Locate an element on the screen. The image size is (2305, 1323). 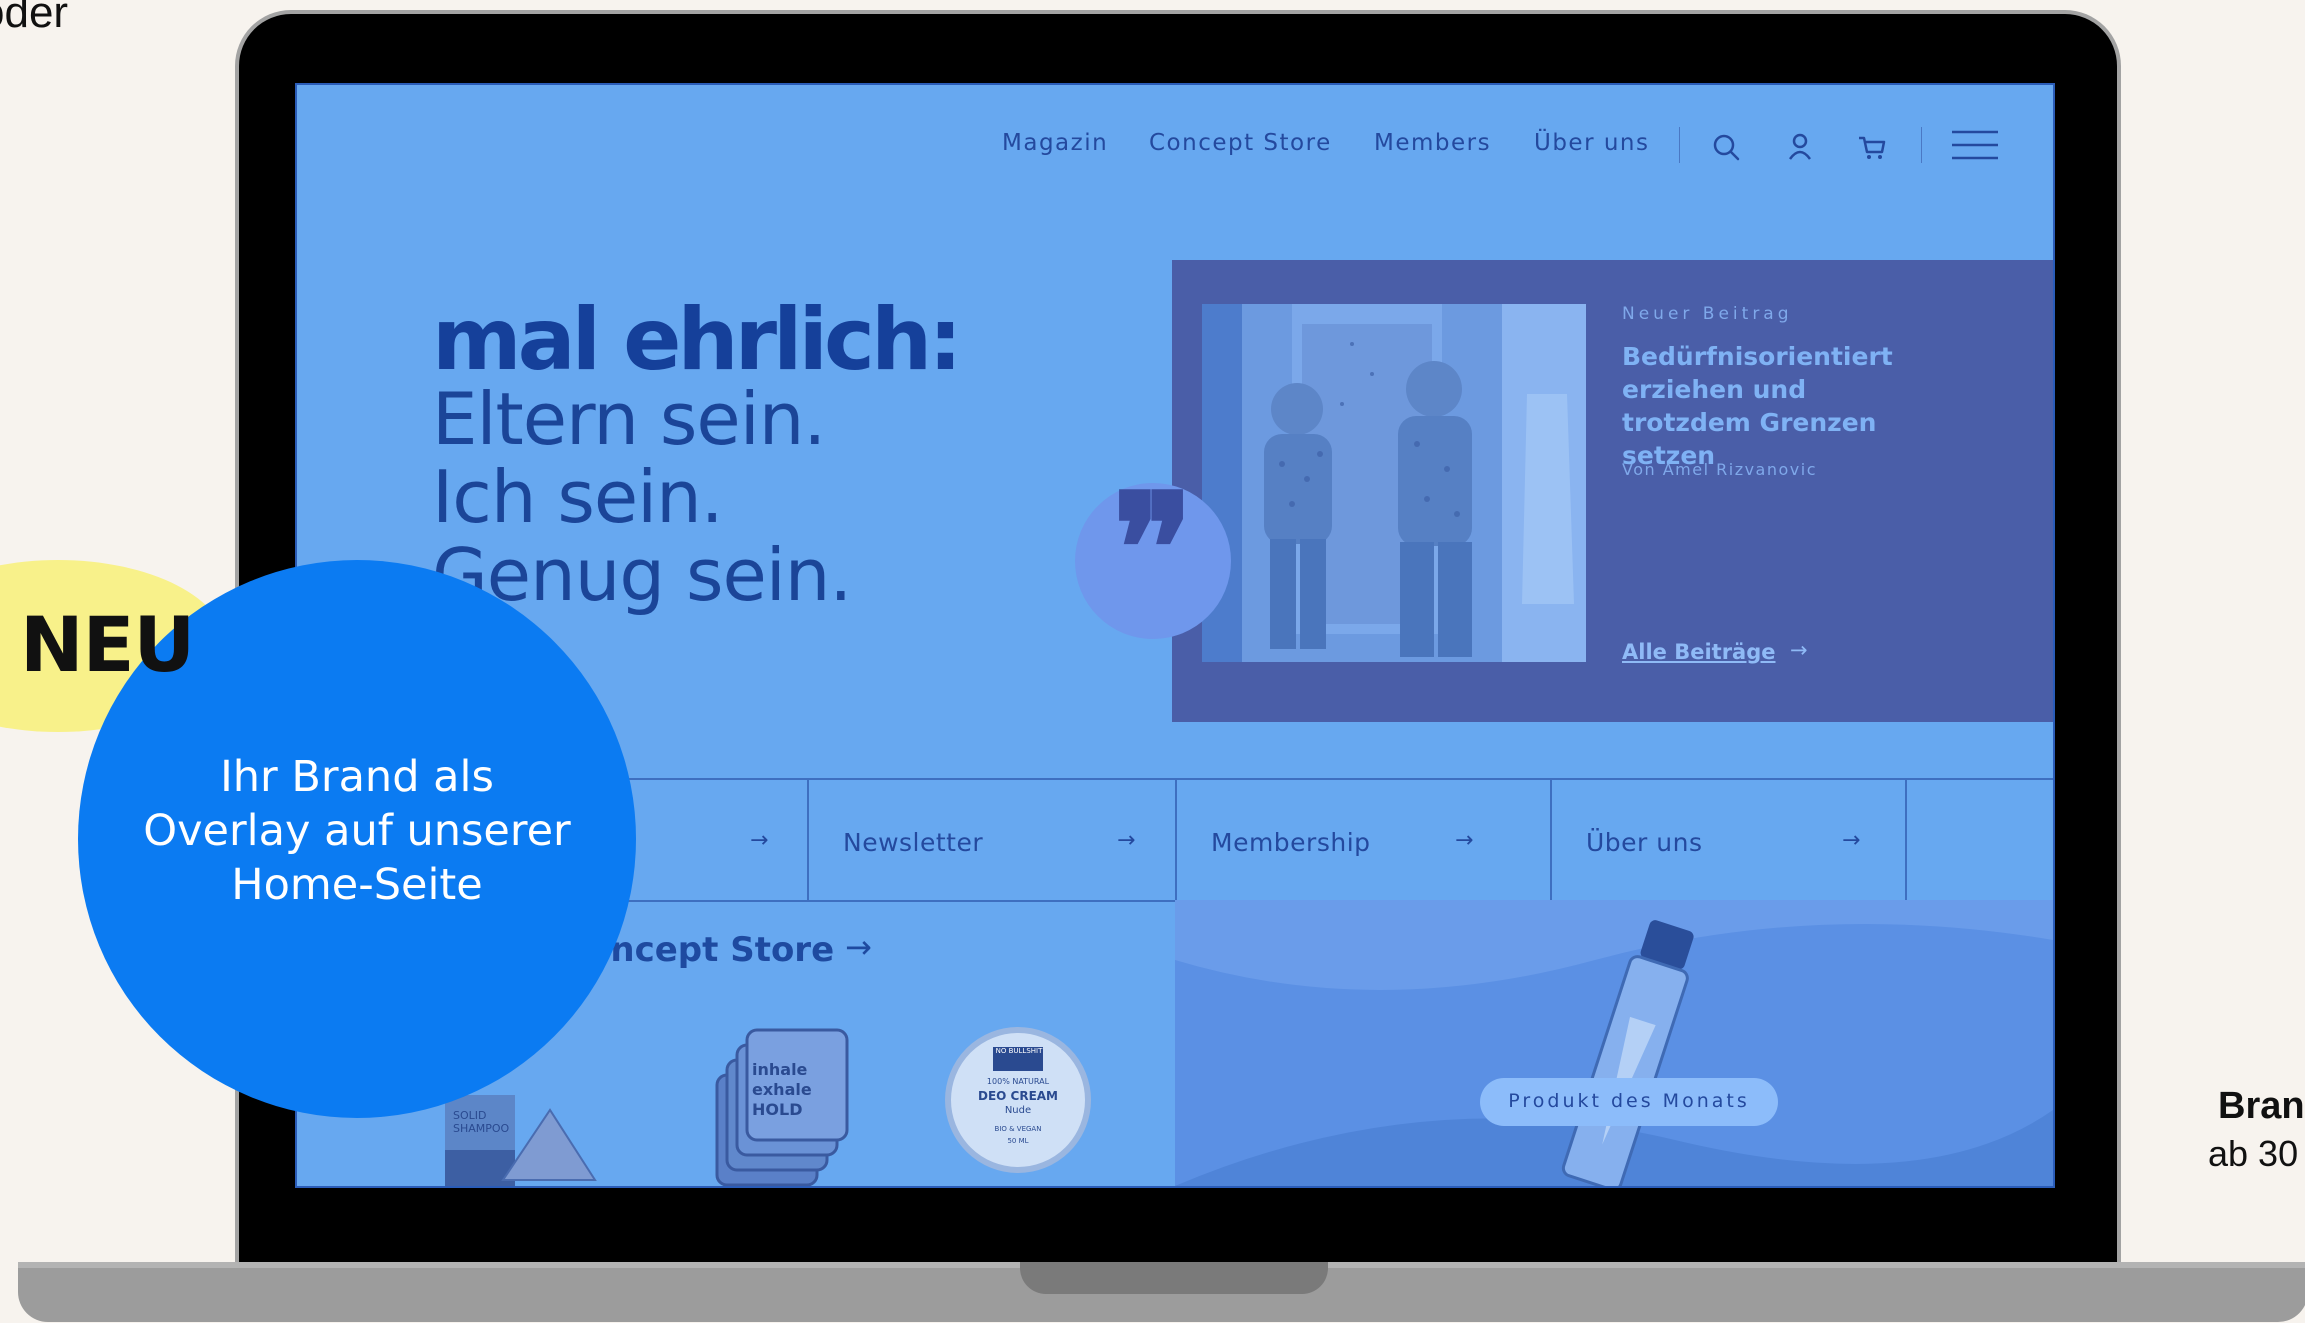
tile-label: Membership is located at coordinates (1291, 842).